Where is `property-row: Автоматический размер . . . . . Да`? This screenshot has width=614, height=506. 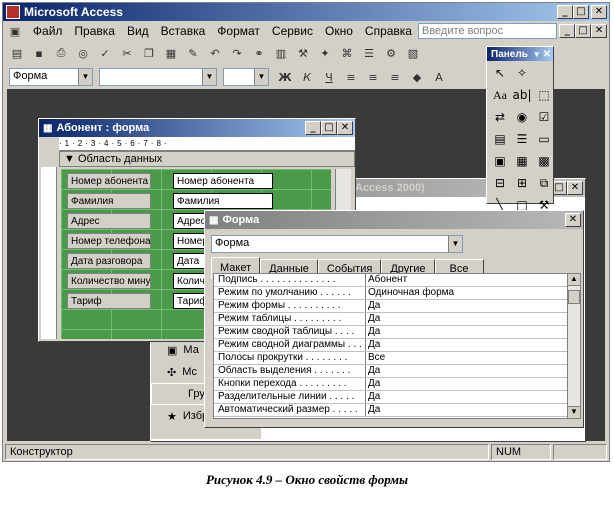
property-row: Автоматический размер . . . . . Да is located at coordinates (391, 410).